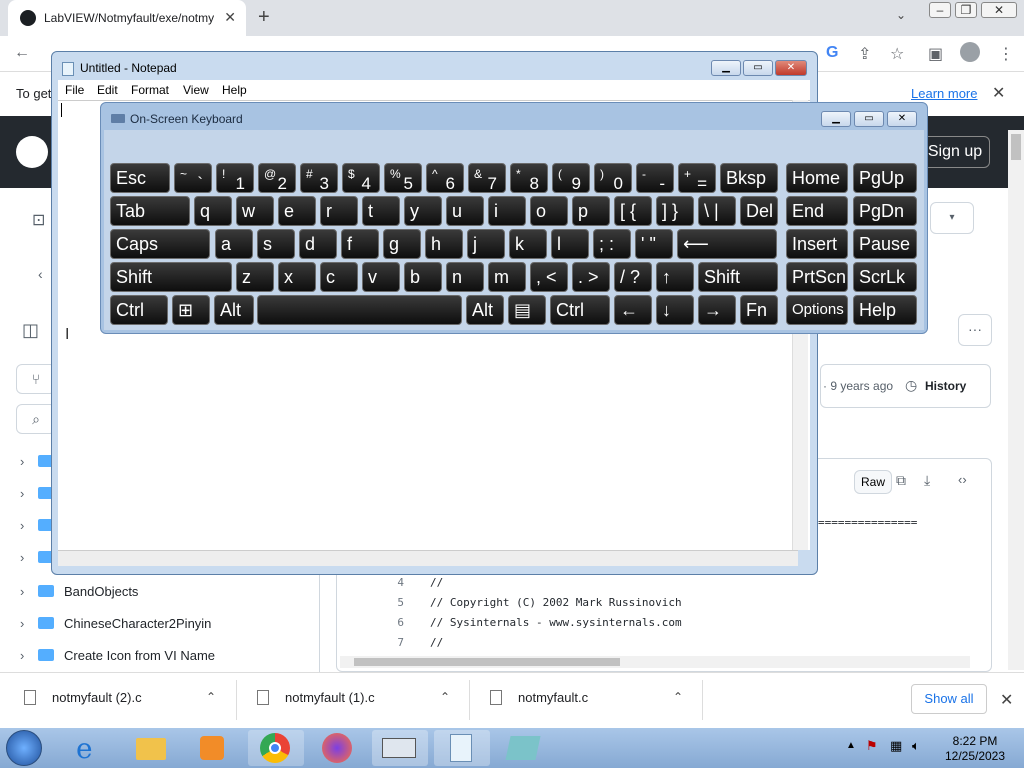 Image resolution: width=1024 pixels, height=768 pixels. I want to click on key-9: (9, so click(571, 178).